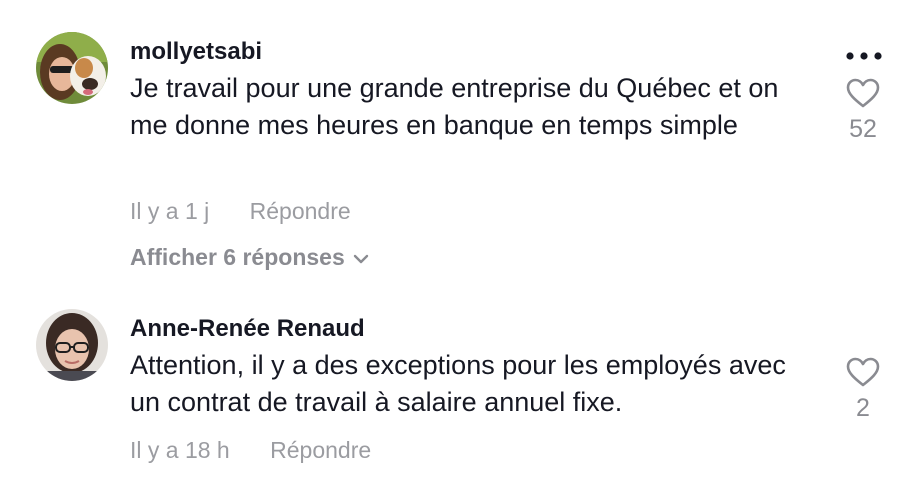 The height and width of the screenshot is (486, 898). I want to click on comment-username: mollyetsabi, so click(196, 52).